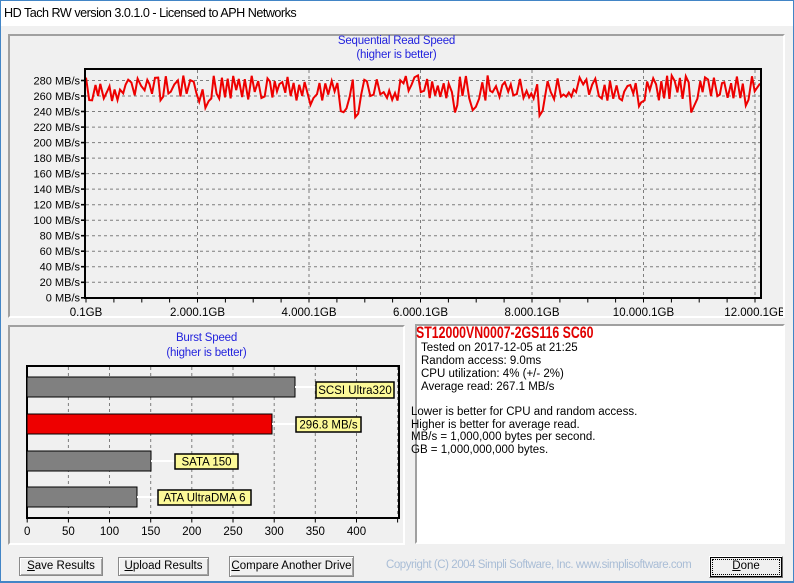  I want to click on svg-text: 80 MB/s, so click(60, 237).